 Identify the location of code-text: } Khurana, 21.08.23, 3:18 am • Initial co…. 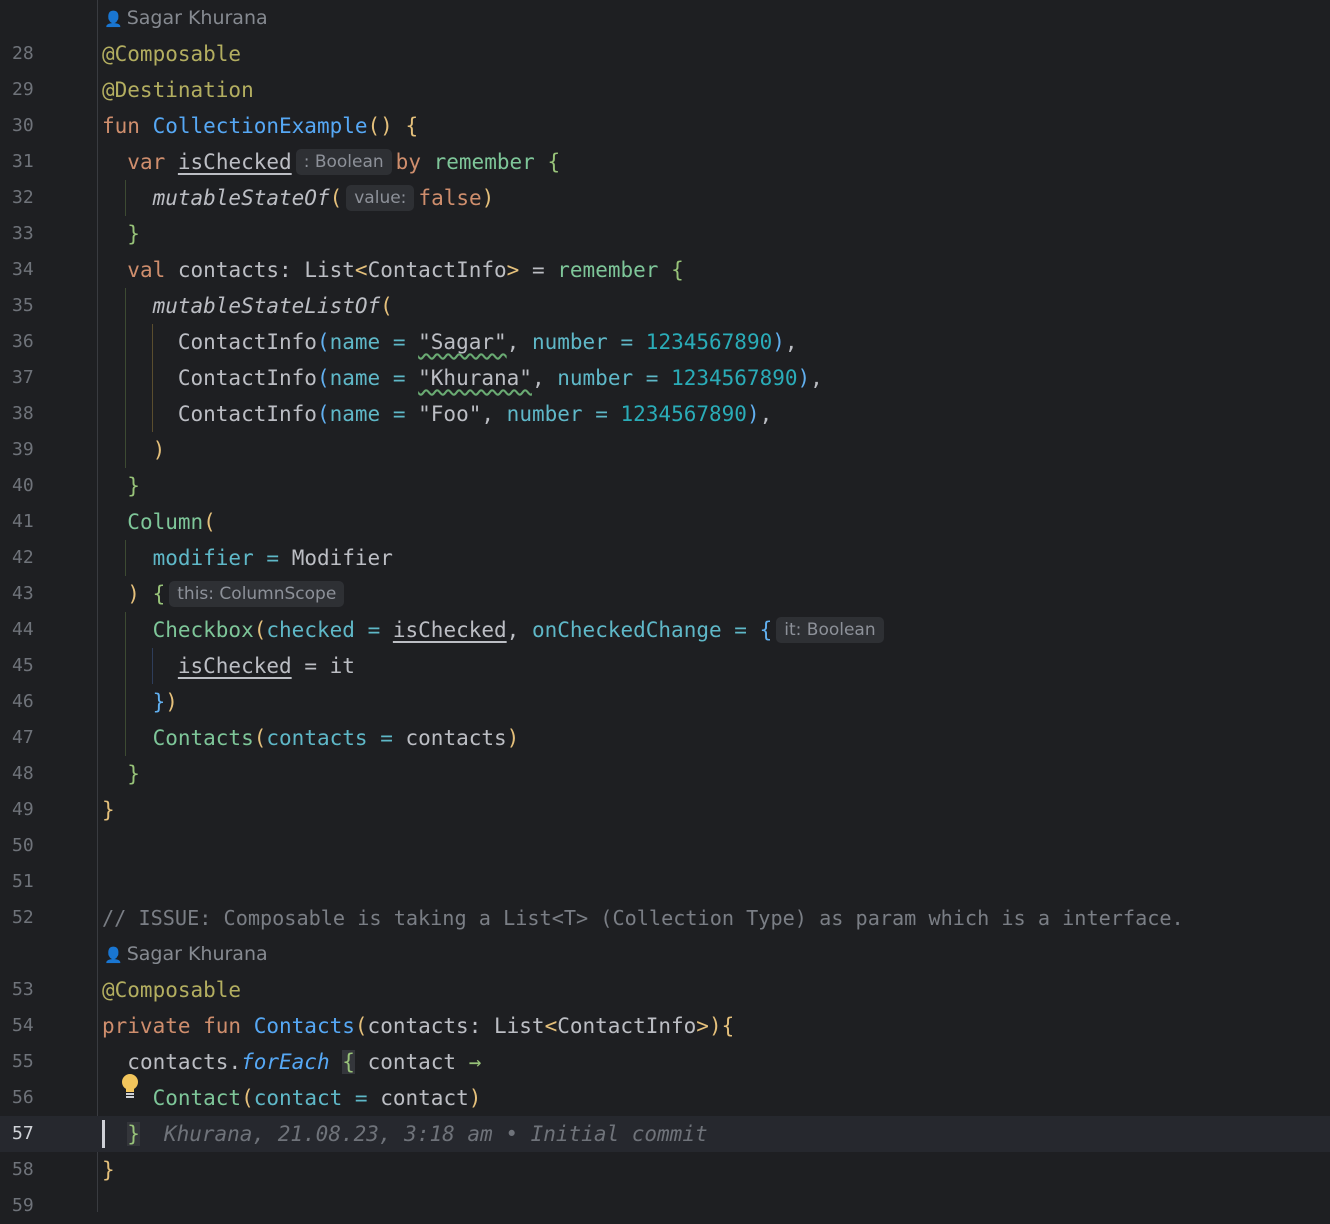
(417, 1134).